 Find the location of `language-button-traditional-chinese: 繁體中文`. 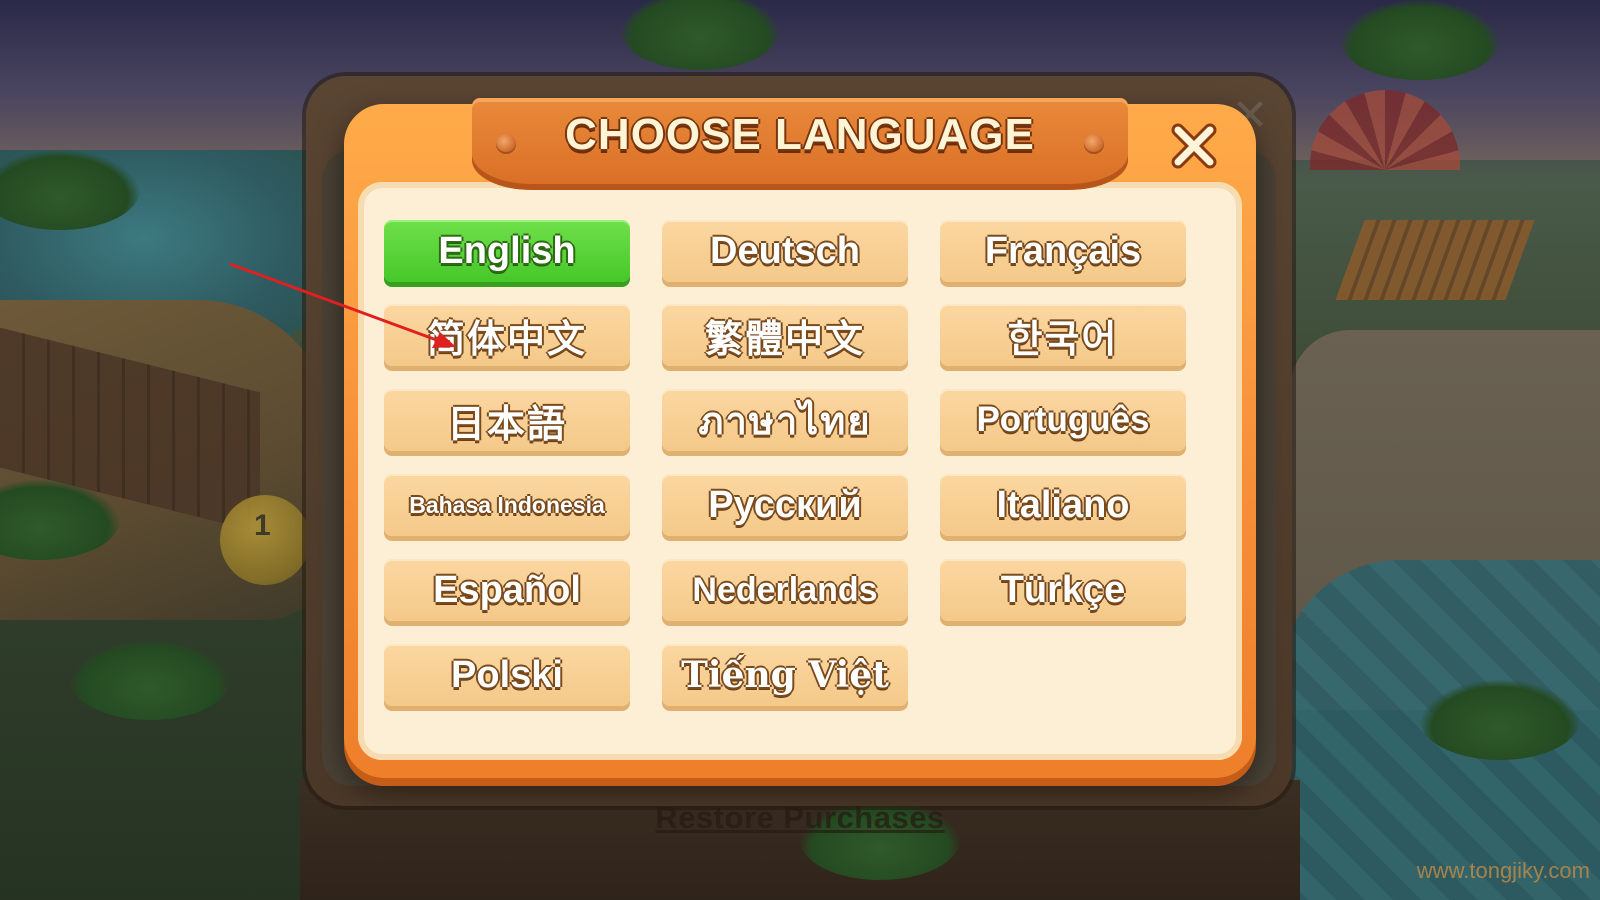

language-button-traditional-chinese: 繁體中文 is located at coordinates (785, 335).